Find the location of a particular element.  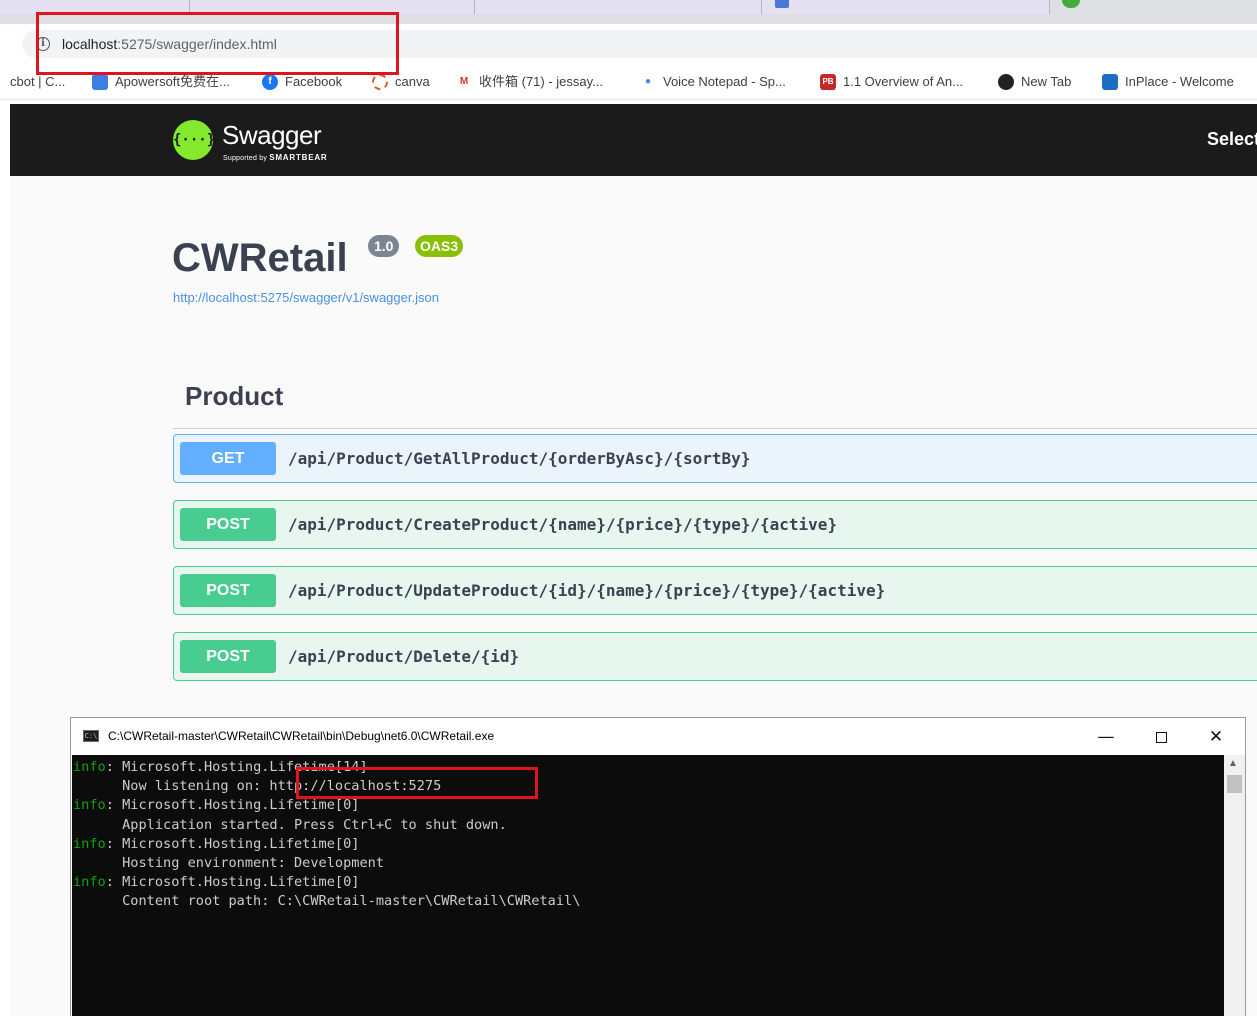

maximize-button is located at coordinates (1161, 737).